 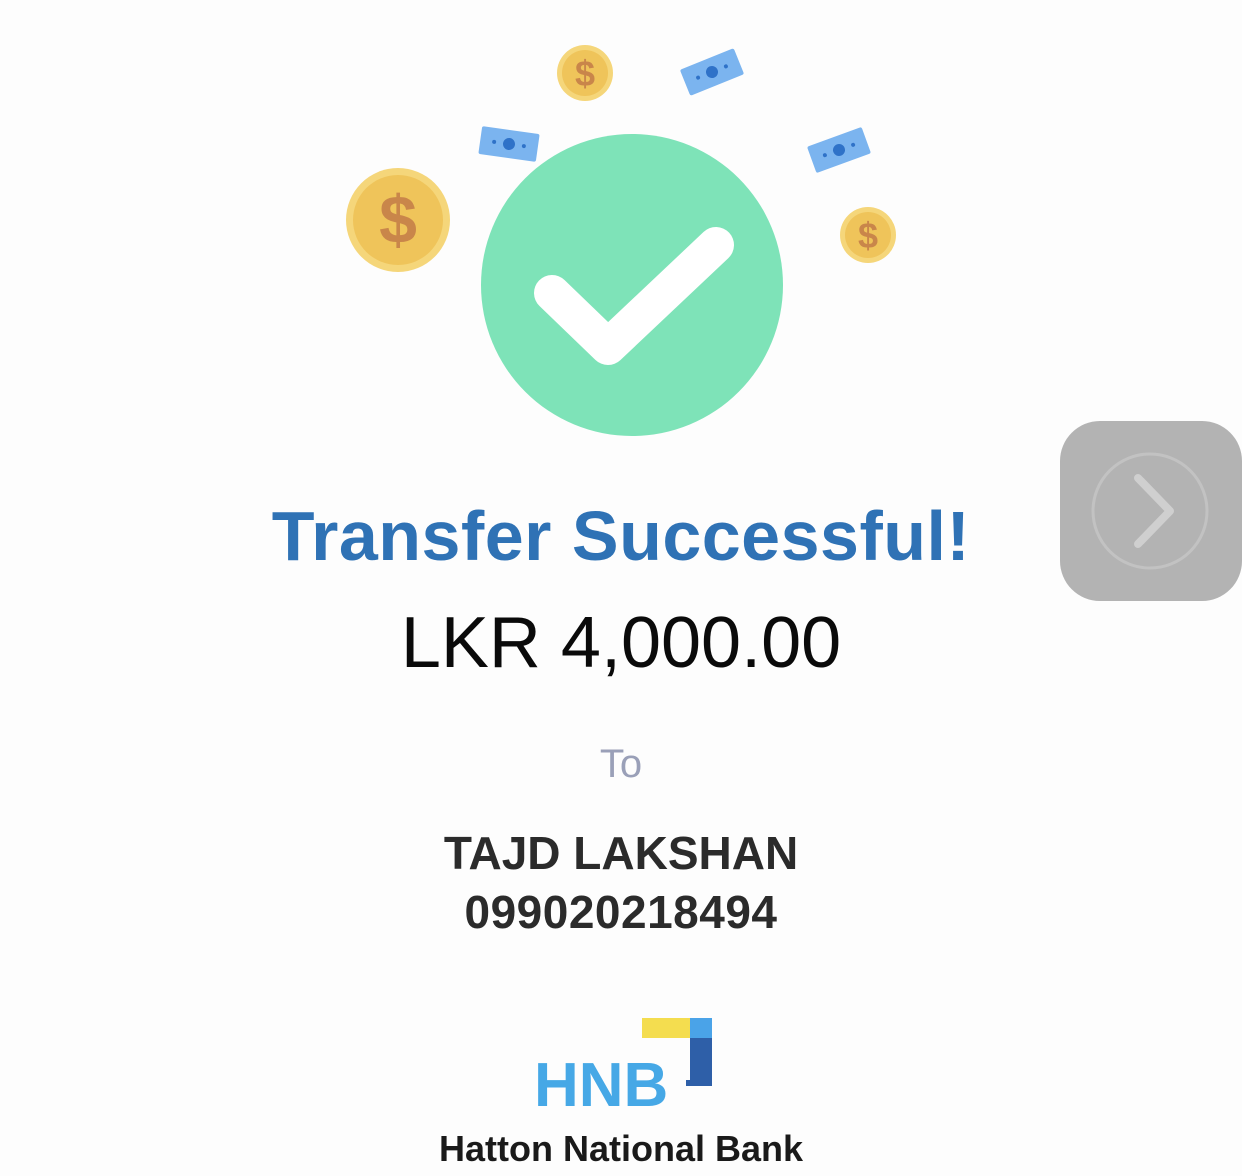 I want to click on next-button, so click(x=1151, y=511).